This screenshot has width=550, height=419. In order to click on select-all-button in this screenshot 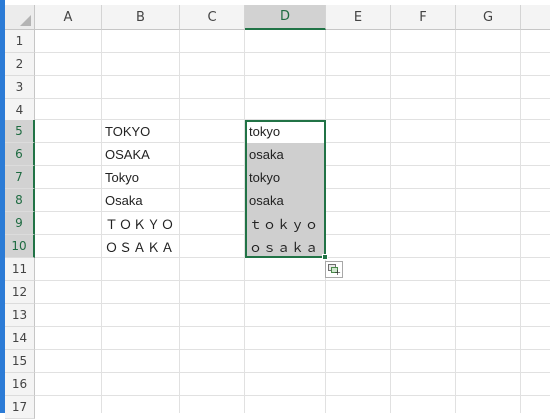, I will do `click(20, 17)`.